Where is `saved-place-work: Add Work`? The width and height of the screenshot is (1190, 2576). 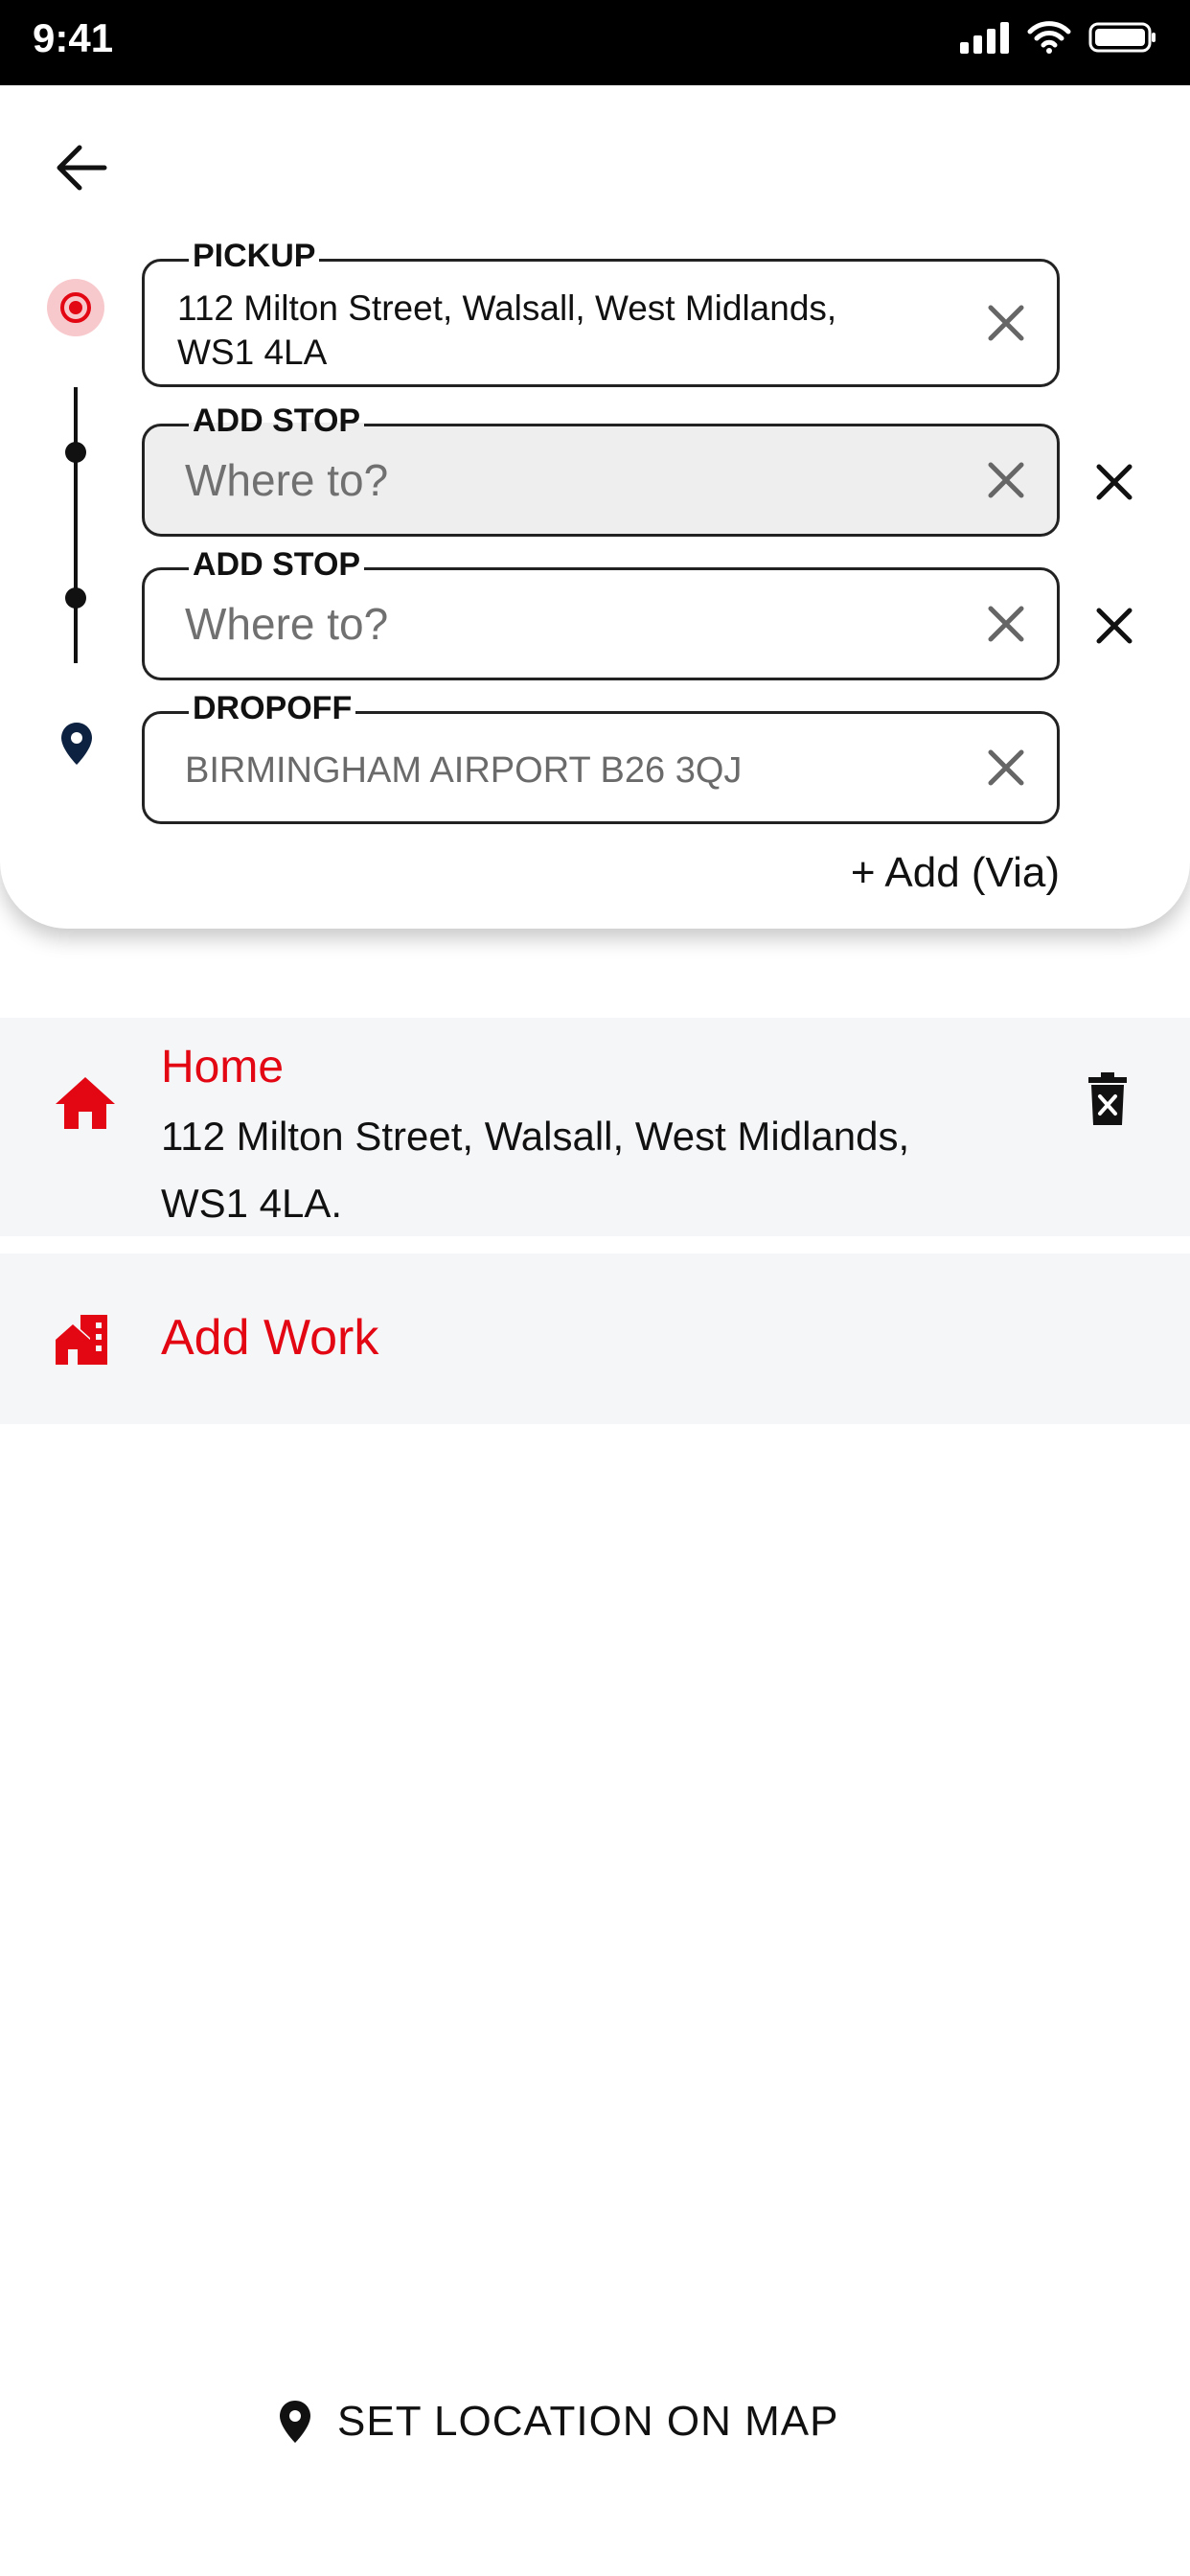 saved-place-work: Add Work is located at coordinates (595, 1339).